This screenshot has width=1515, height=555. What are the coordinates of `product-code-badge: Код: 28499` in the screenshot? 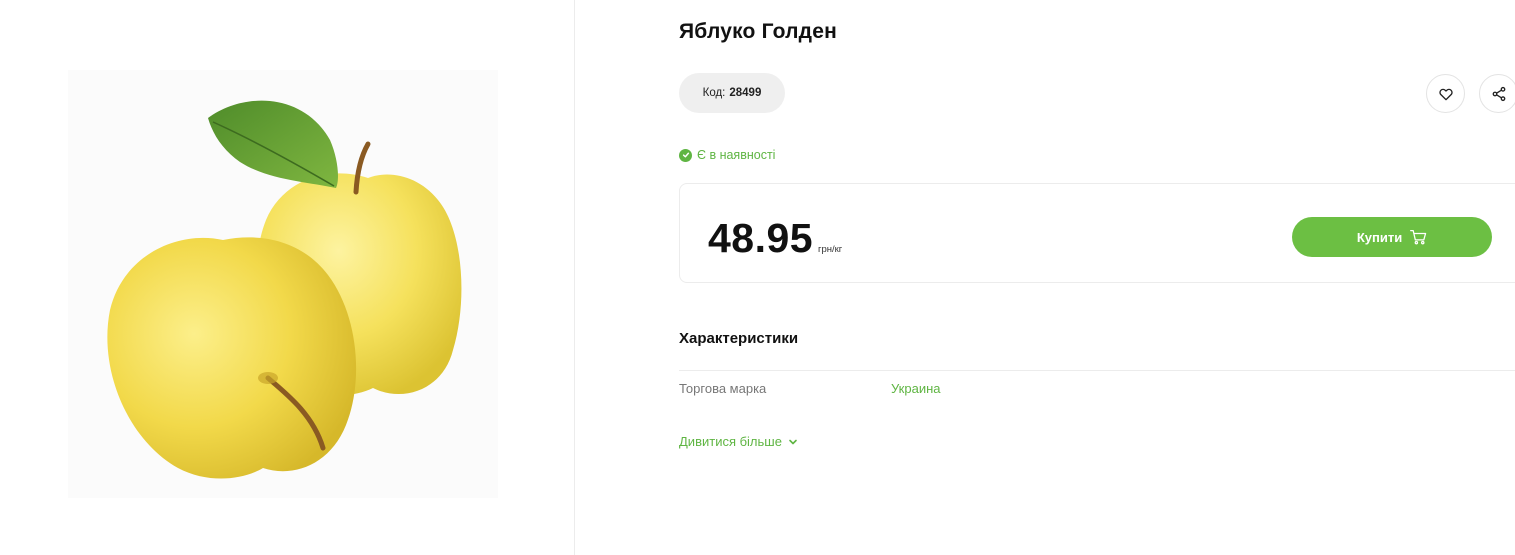 It's located at (732, 93).